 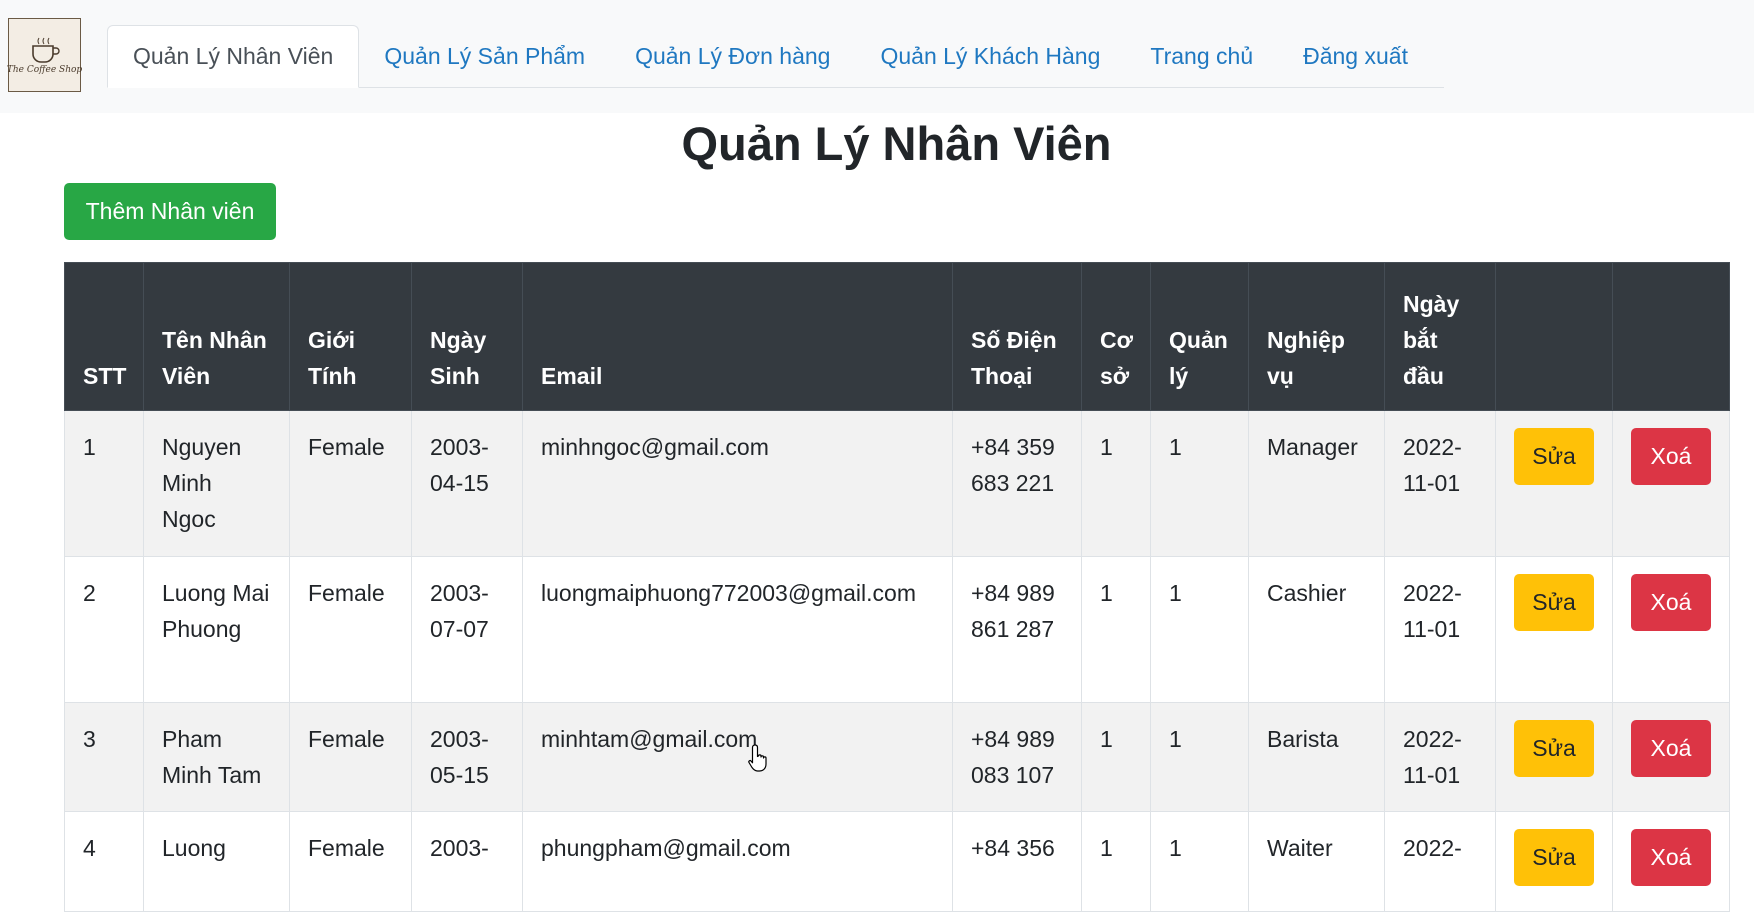 What do you see at coordinates (216, 757) in the screenshot?
I see `cell-name: Pham Minh Tam` at bounding box center [216, 757].